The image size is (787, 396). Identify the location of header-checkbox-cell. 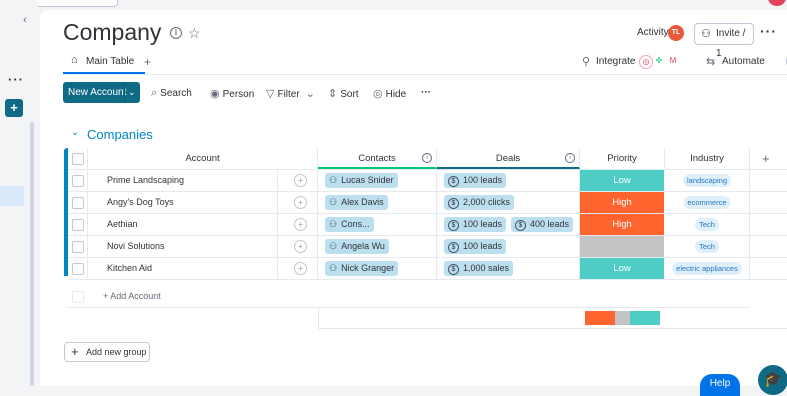
(78, 158).